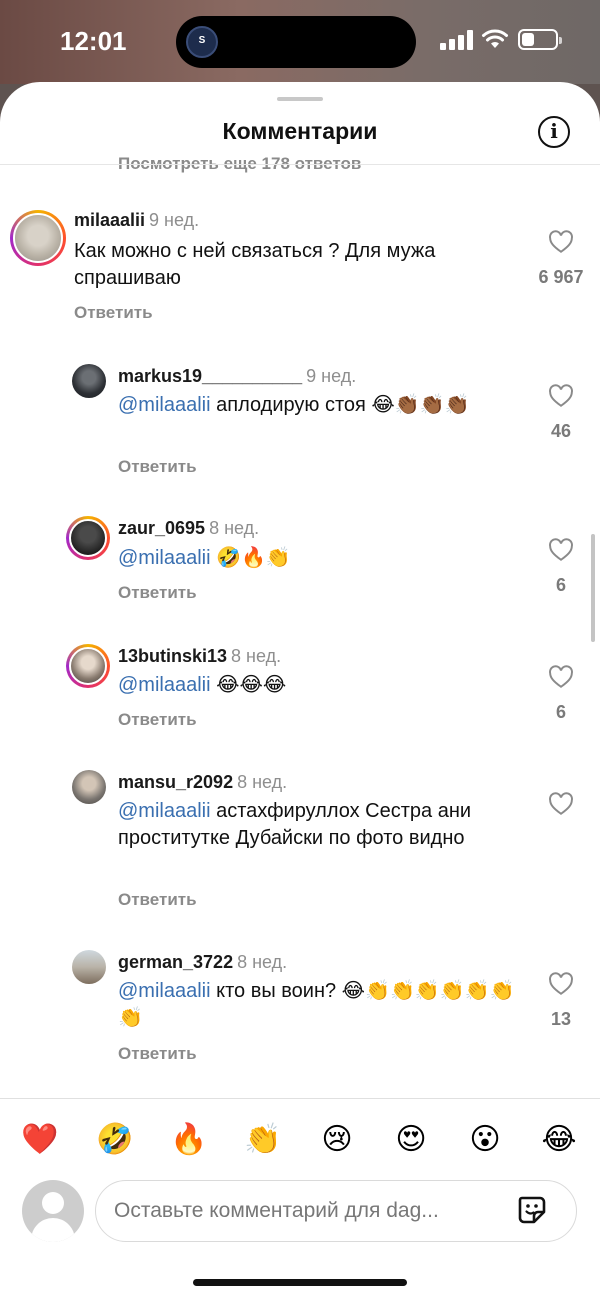  What do you see at coordinates (202, 962) in the screenshot?
I see `comment-username: german_3722 8 нед.` at bounding box center [202, 962].